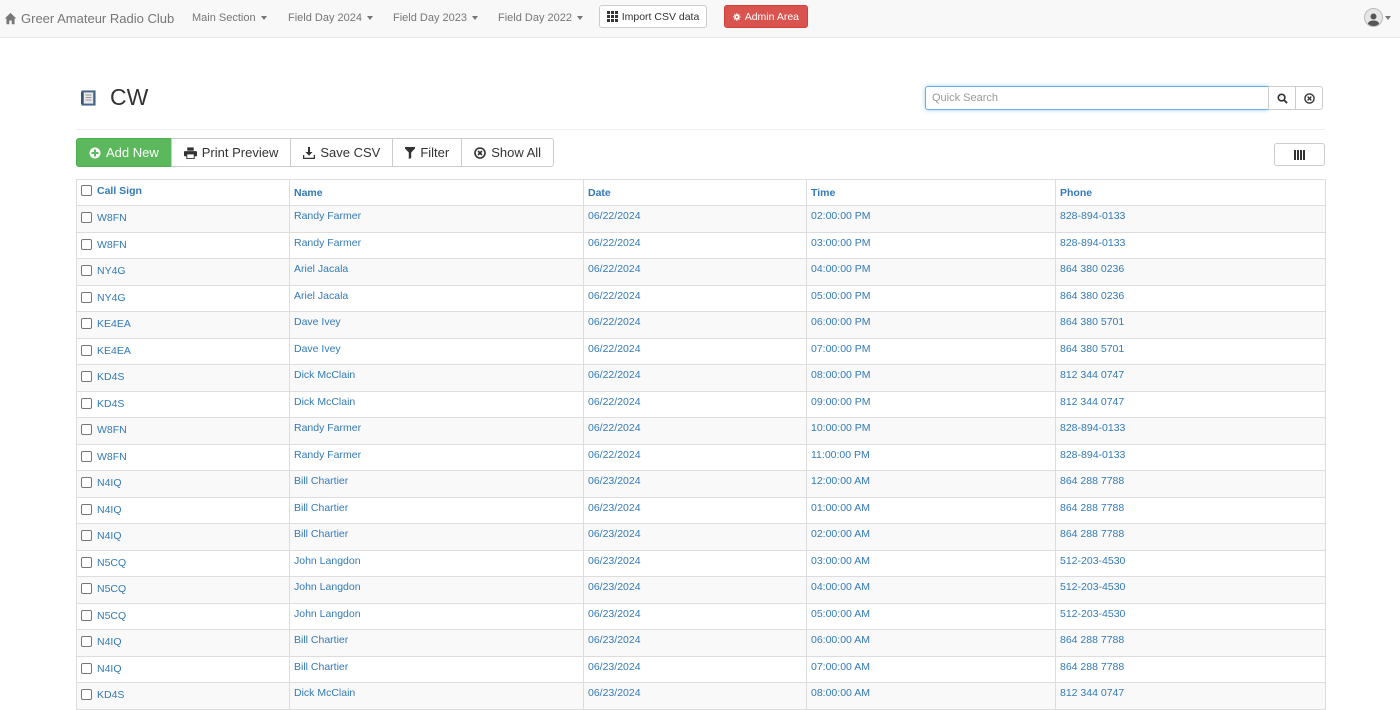 The image size is (1400, 710). I want to click on header-date: Date, so click(695, 192).